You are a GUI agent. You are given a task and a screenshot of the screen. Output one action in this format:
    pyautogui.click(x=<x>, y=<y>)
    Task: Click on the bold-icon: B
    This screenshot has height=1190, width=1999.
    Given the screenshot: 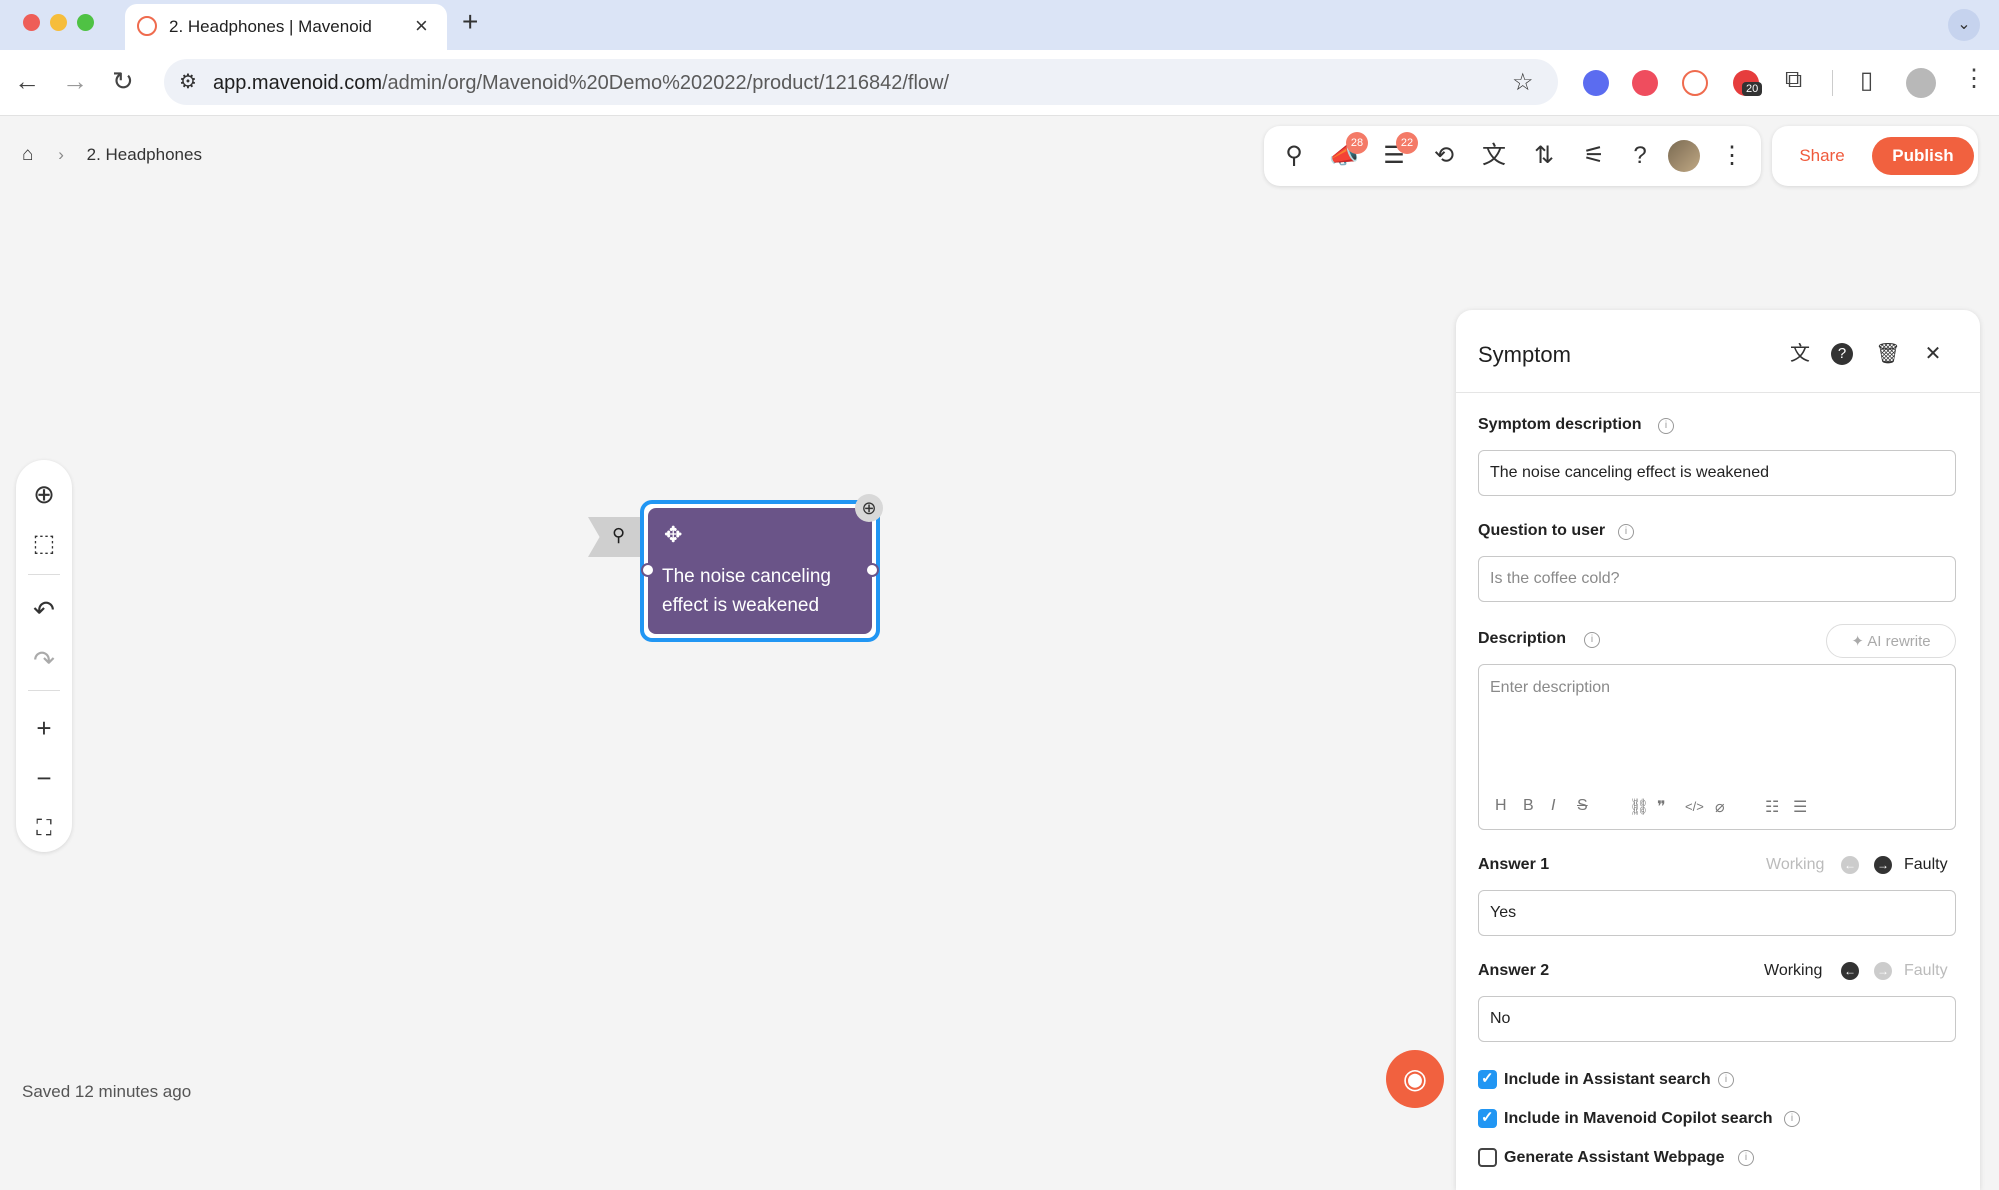 What is the action you would take?
    pyautogui.click(x=1528, y=806)
    